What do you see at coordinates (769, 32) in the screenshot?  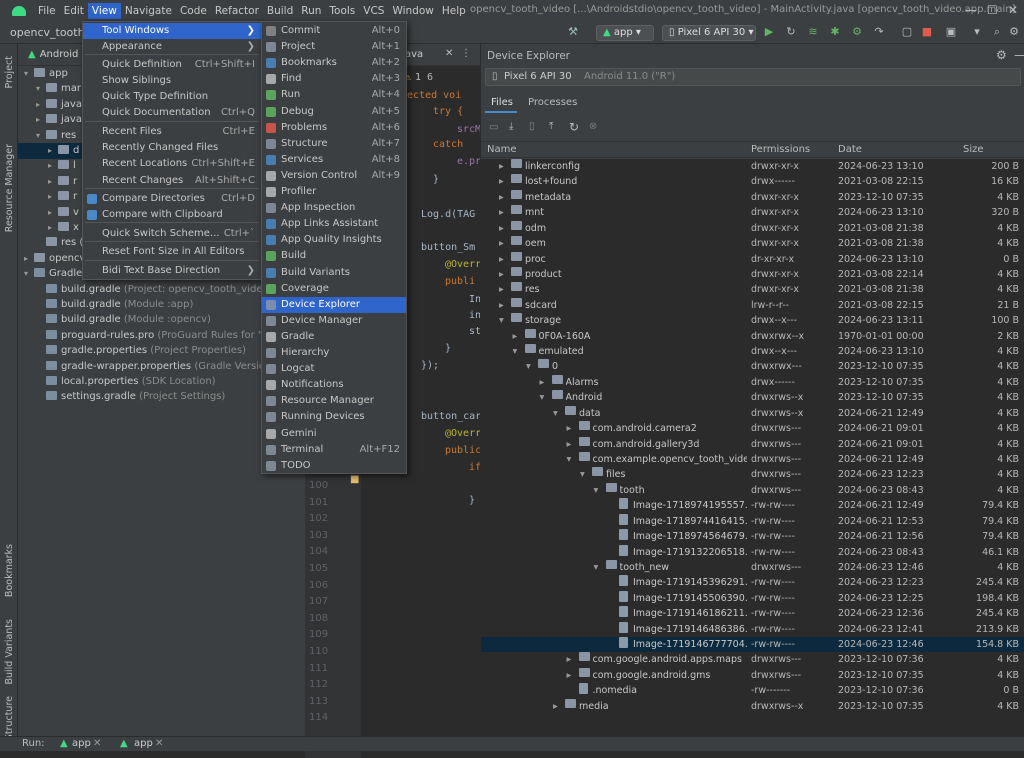 I see `run-icon: ▶` at bounding box center [769, 32].